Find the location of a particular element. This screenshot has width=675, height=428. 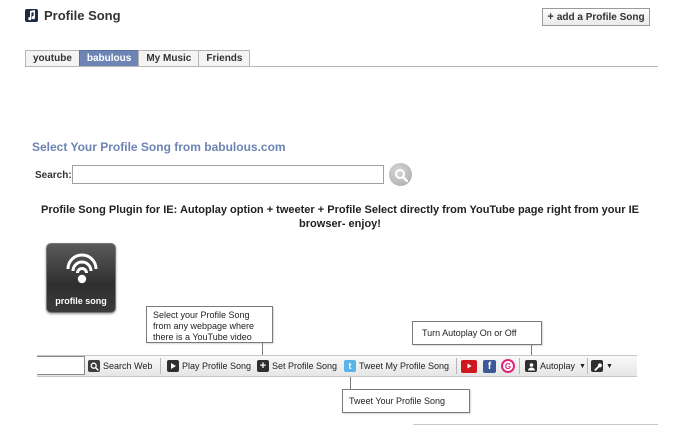

tab-bar: youtube babulous My Music Friends is located at coordinates (138, 58).